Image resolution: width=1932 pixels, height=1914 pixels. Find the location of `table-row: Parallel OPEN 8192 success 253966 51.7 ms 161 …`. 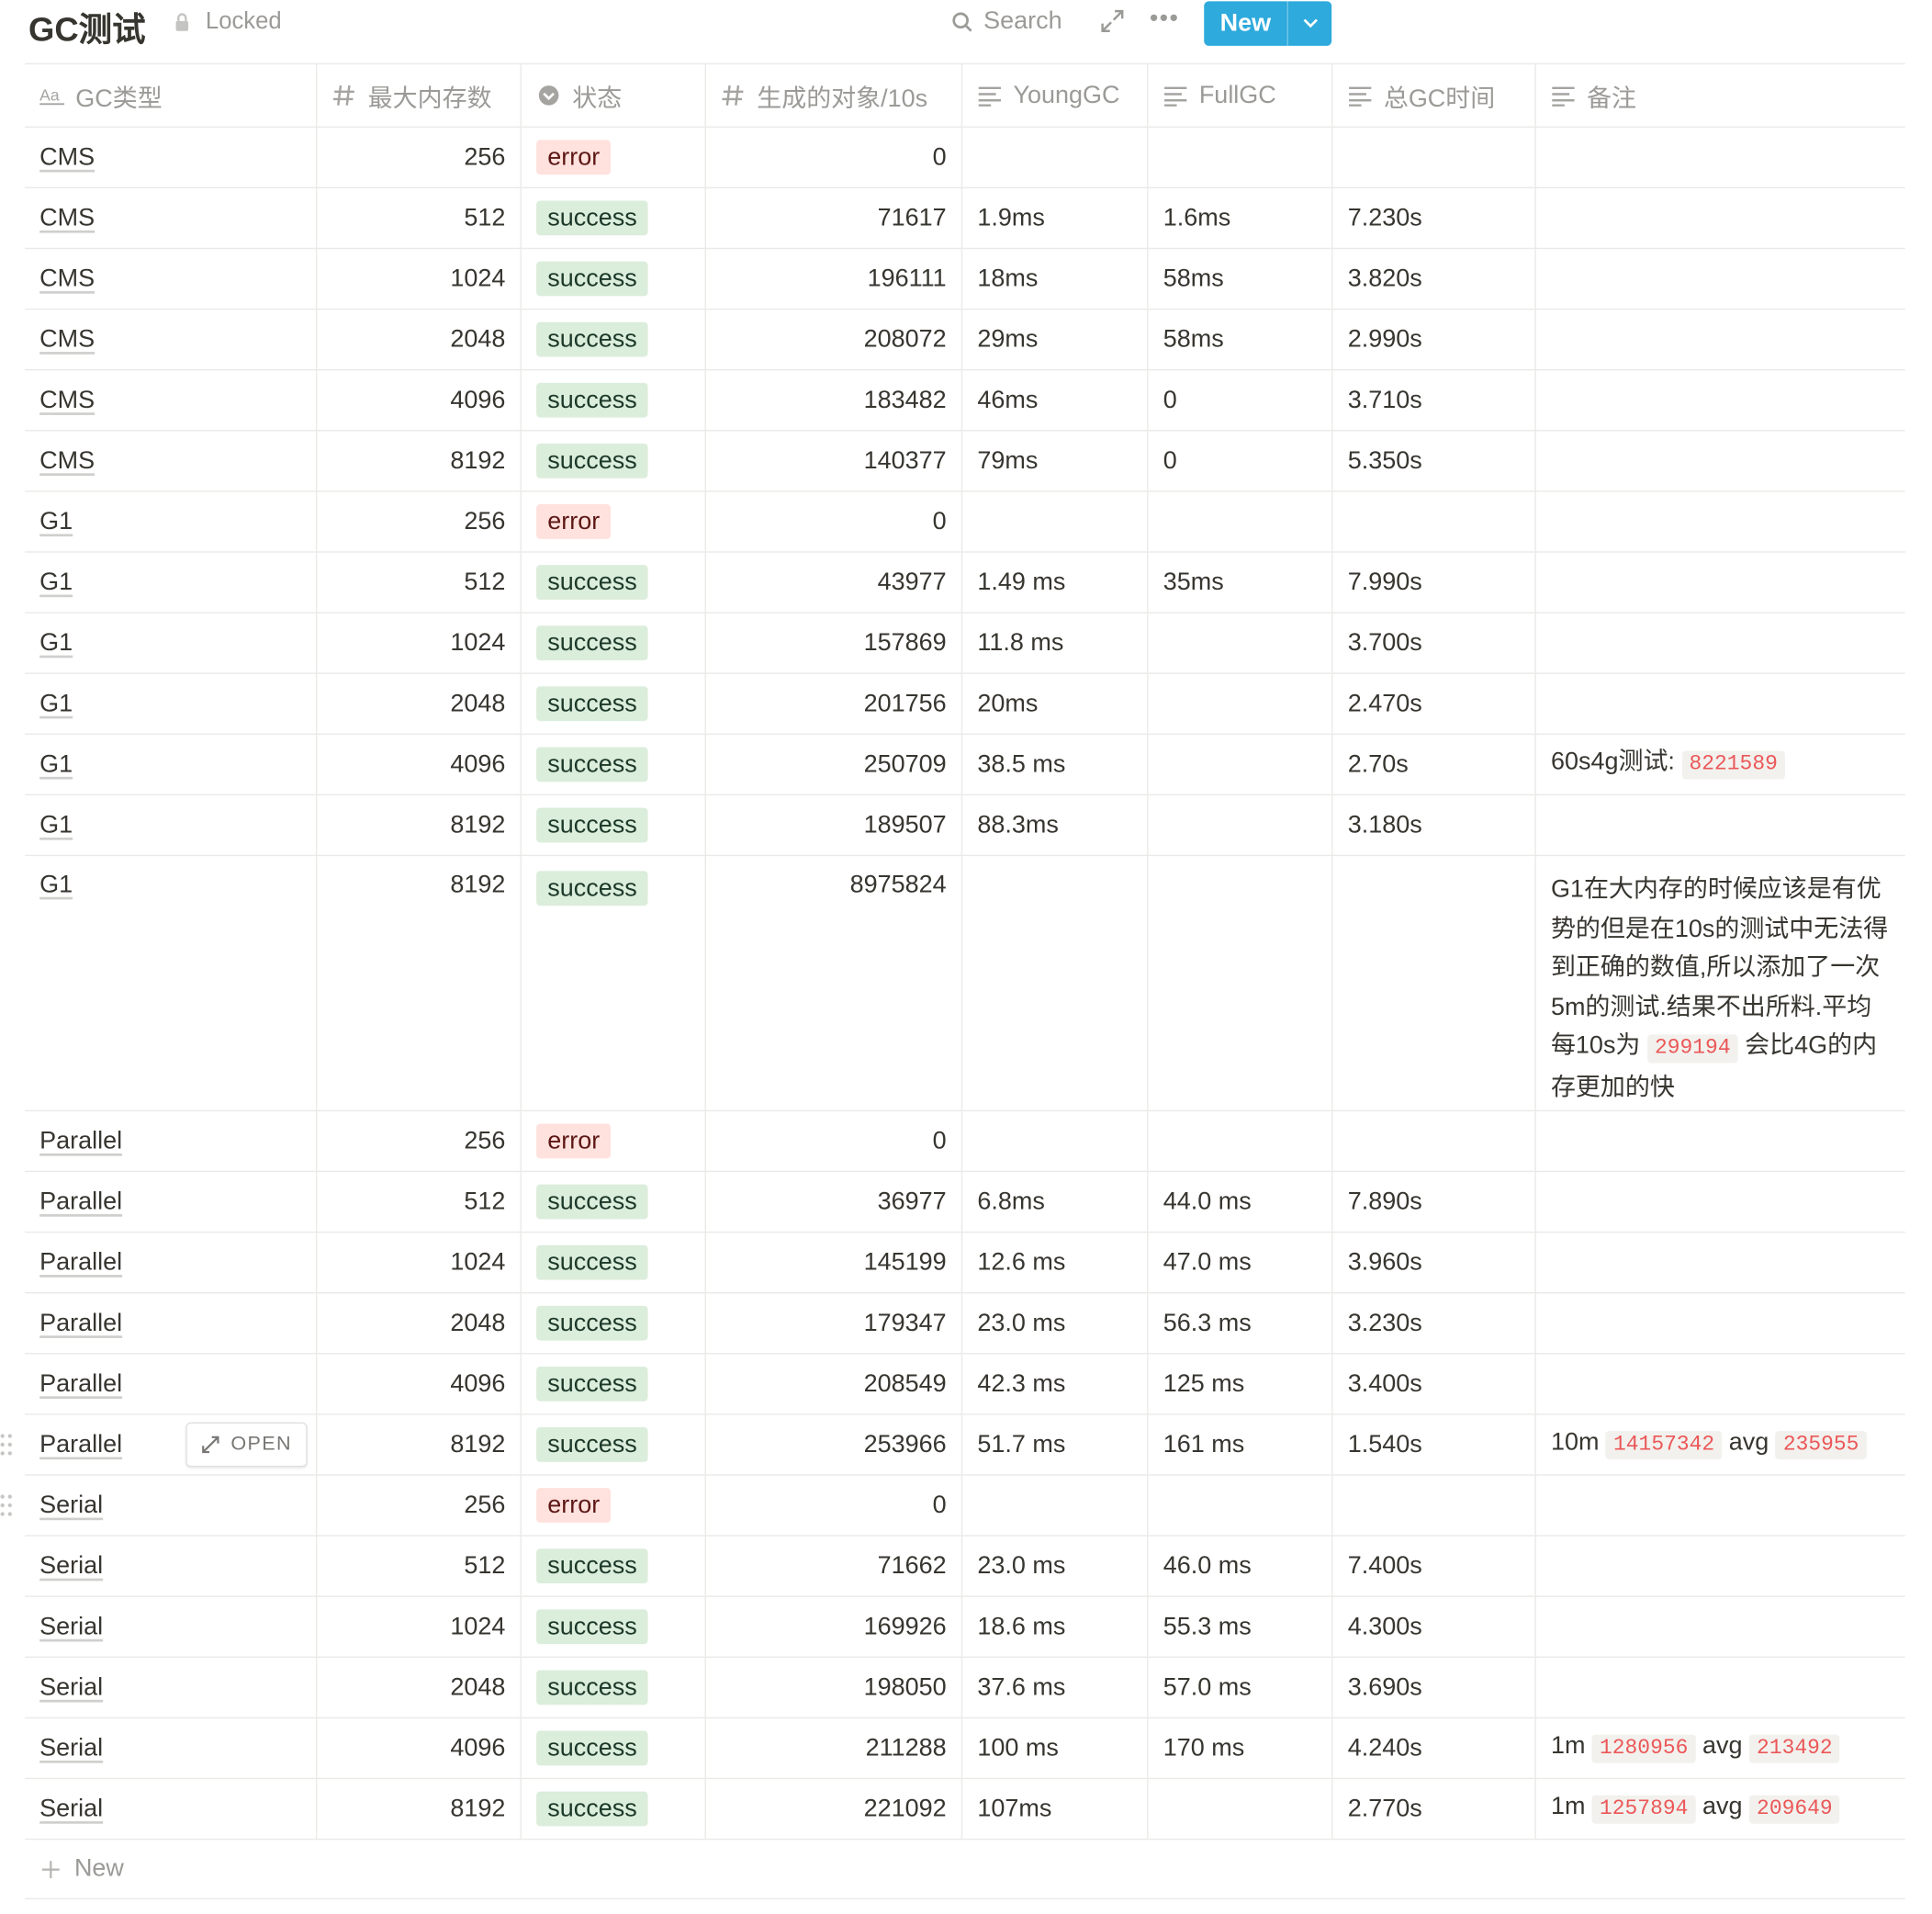

table-row: Parallel OPEN 8192 success 253966 51.7 ms 161 … is located at coordinates (953, 1445).